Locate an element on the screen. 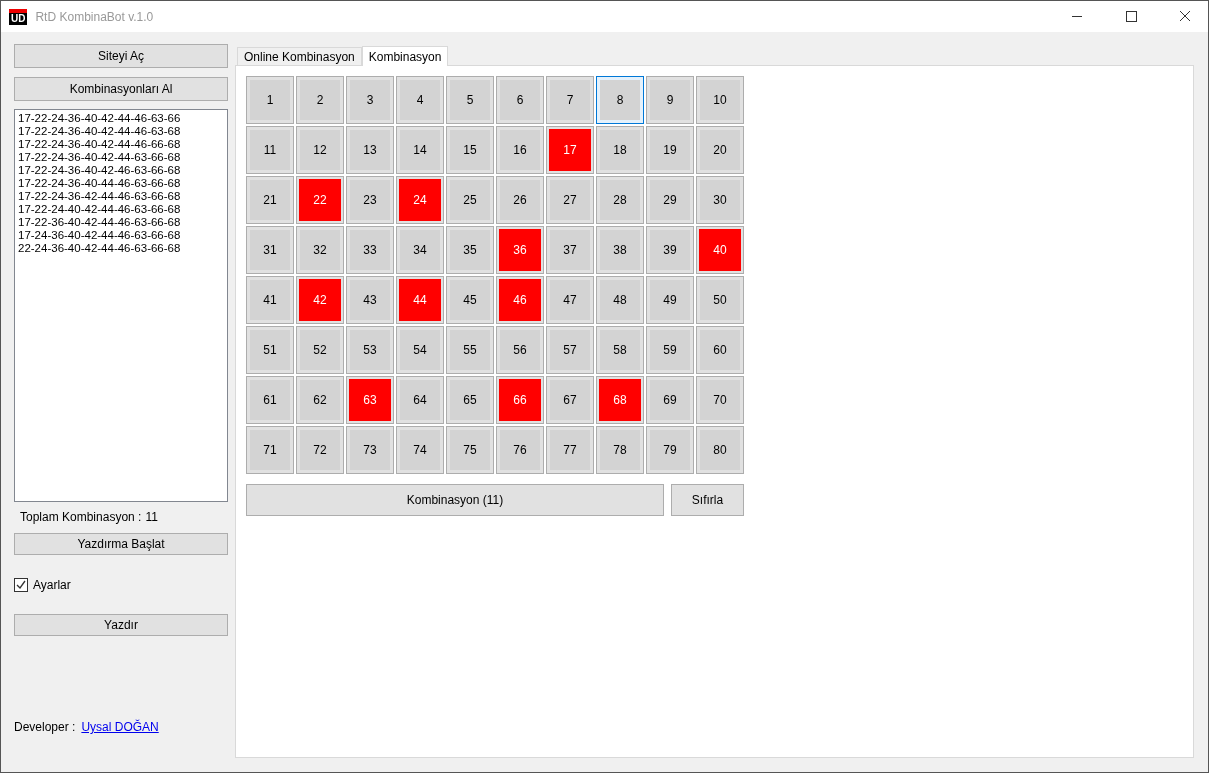 The height and width of the screenshot is (773, 1209). list-item: 17-22-24-36-42-44-46-63-66-68 is located at coordinates (121, 196).